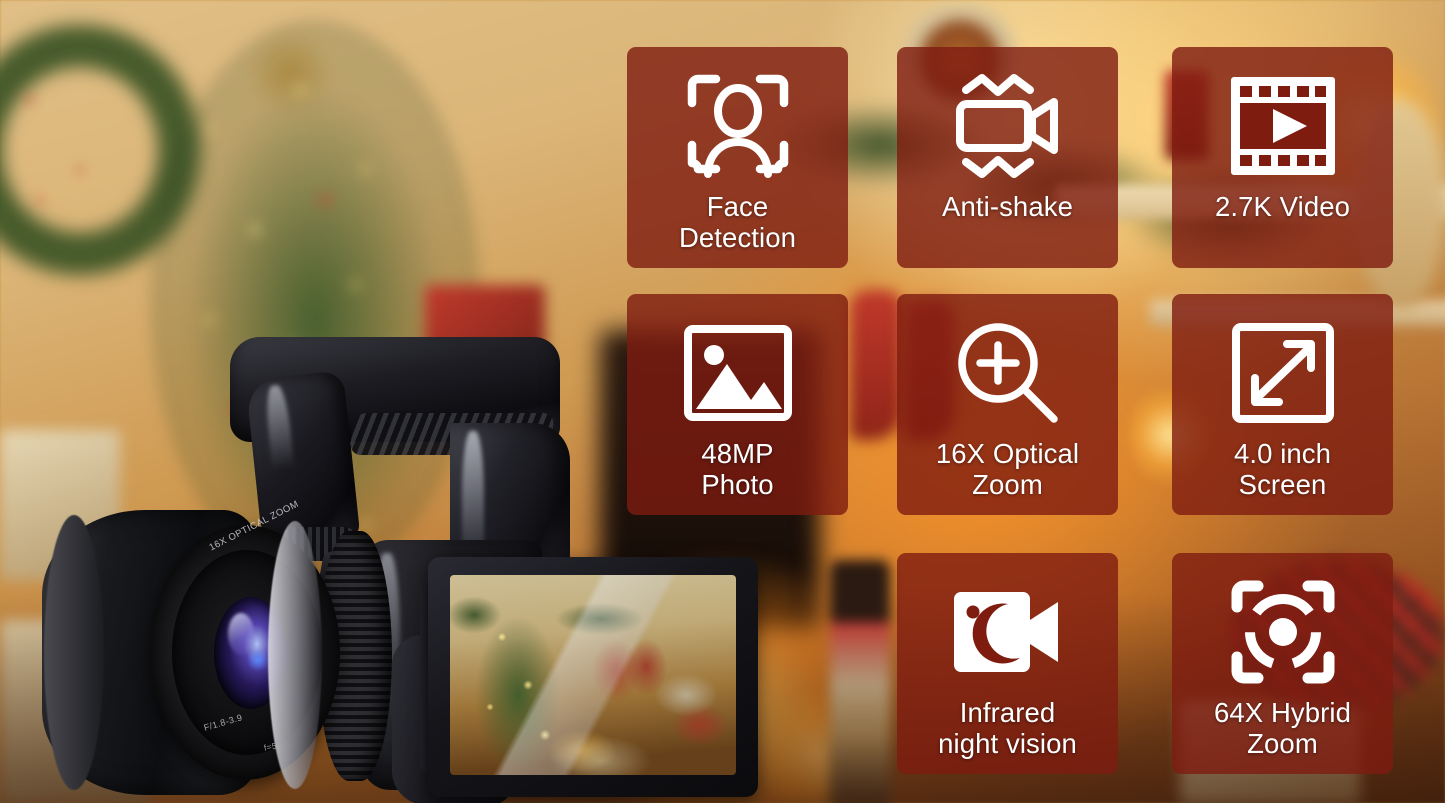  What do you see at coordinates (70, 145) in the screenshot?
I see `wreath-berries` at bounding box center [70, 145].